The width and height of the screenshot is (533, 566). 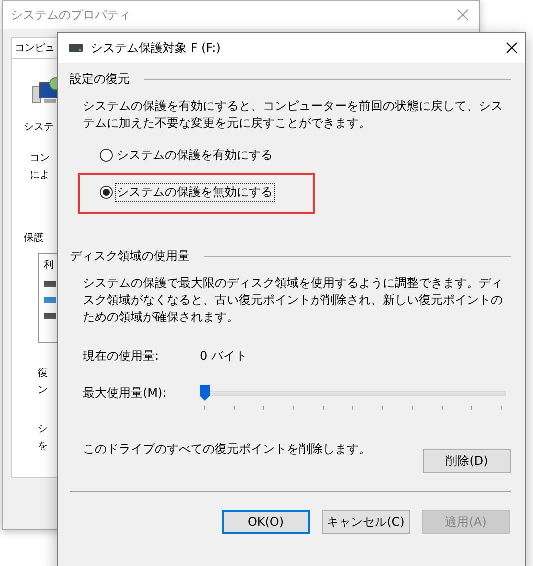 I want to click on slider-thumb, so click(x=205, y=393).